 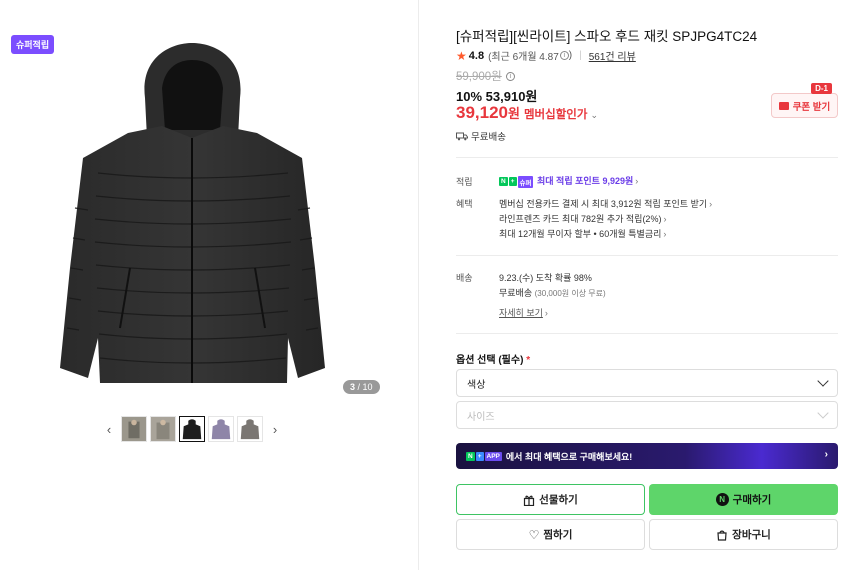 I want to click on original-price-row: 59,900원 i, so click(x=485, y=76).